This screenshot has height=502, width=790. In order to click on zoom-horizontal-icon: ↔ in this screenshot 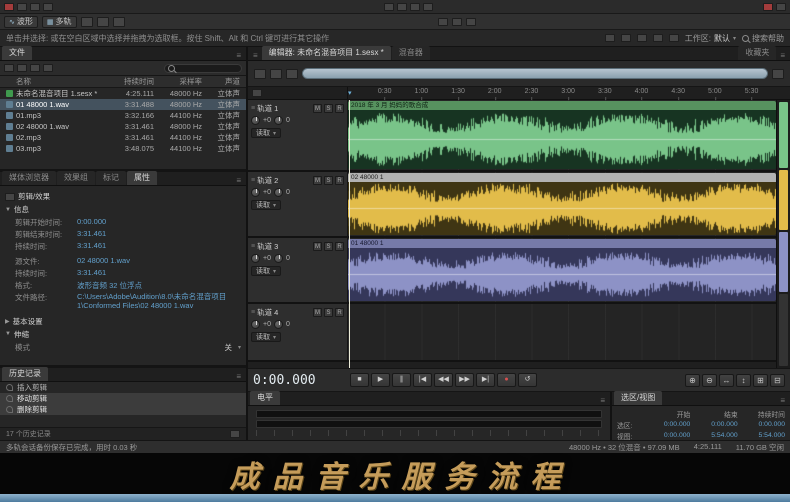, I will do `click(726, 380)`.